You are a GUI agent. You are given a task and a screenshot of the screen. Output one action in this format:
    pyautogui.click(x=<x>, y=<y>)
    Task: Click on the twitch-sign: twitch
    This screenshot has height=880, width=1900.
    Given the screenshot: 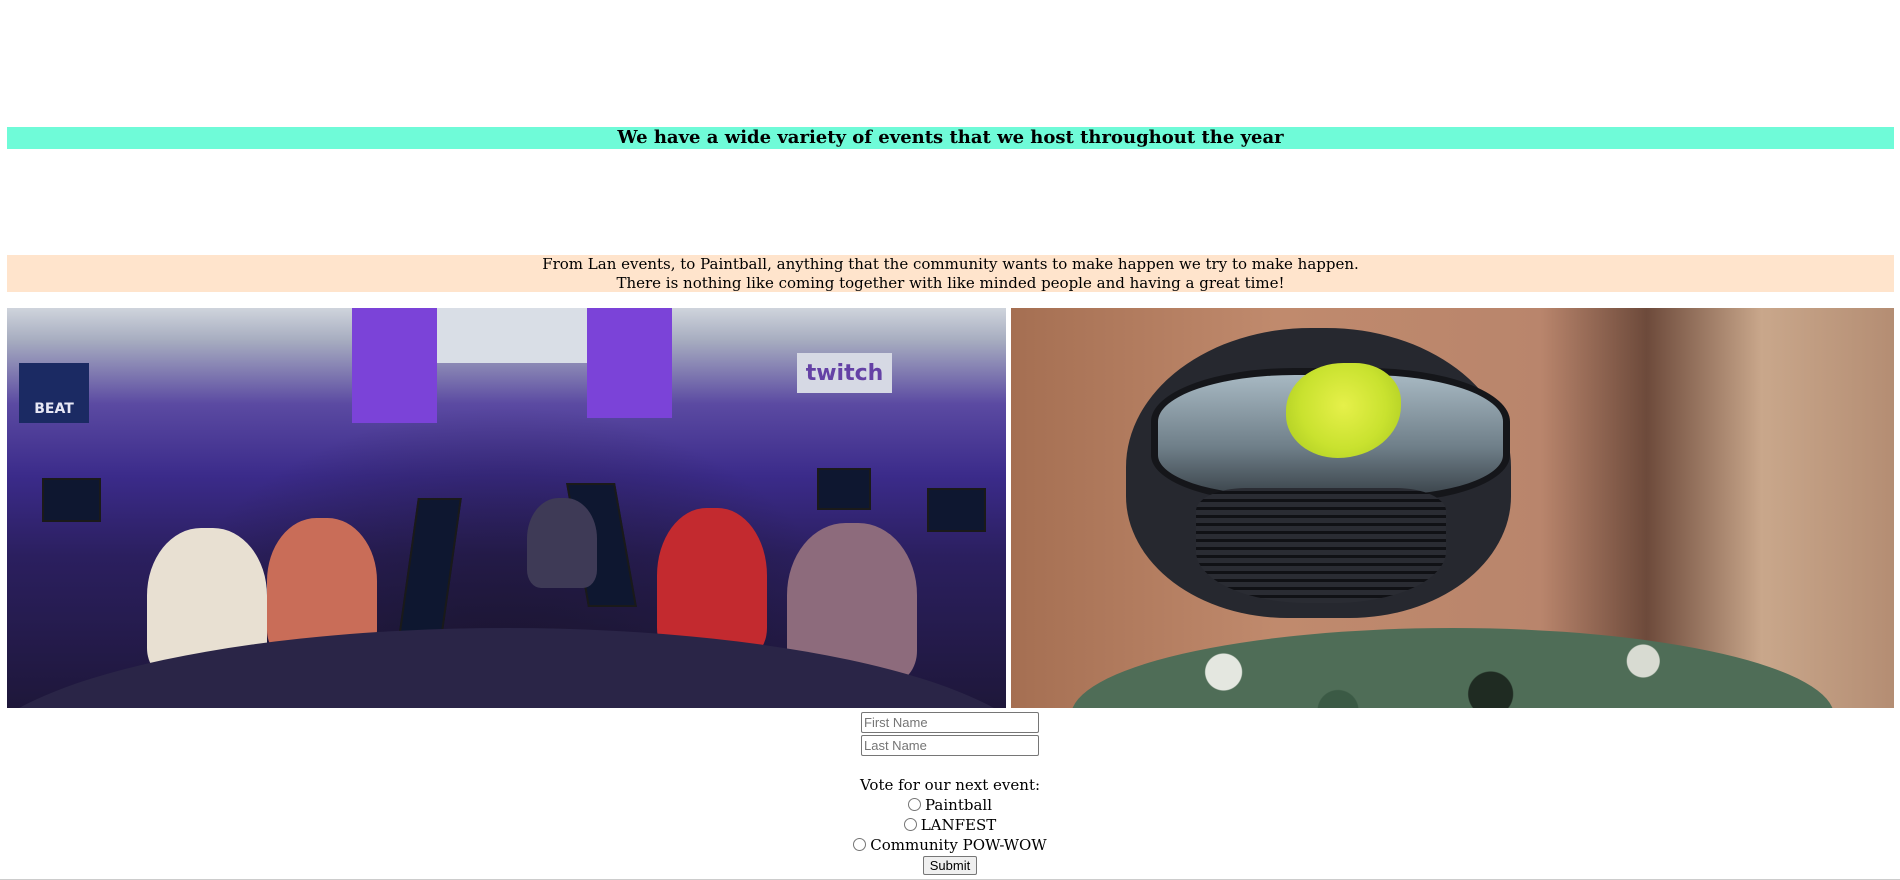 What is the action you would take?
    pyautogui.click(x=844, y=373)
    